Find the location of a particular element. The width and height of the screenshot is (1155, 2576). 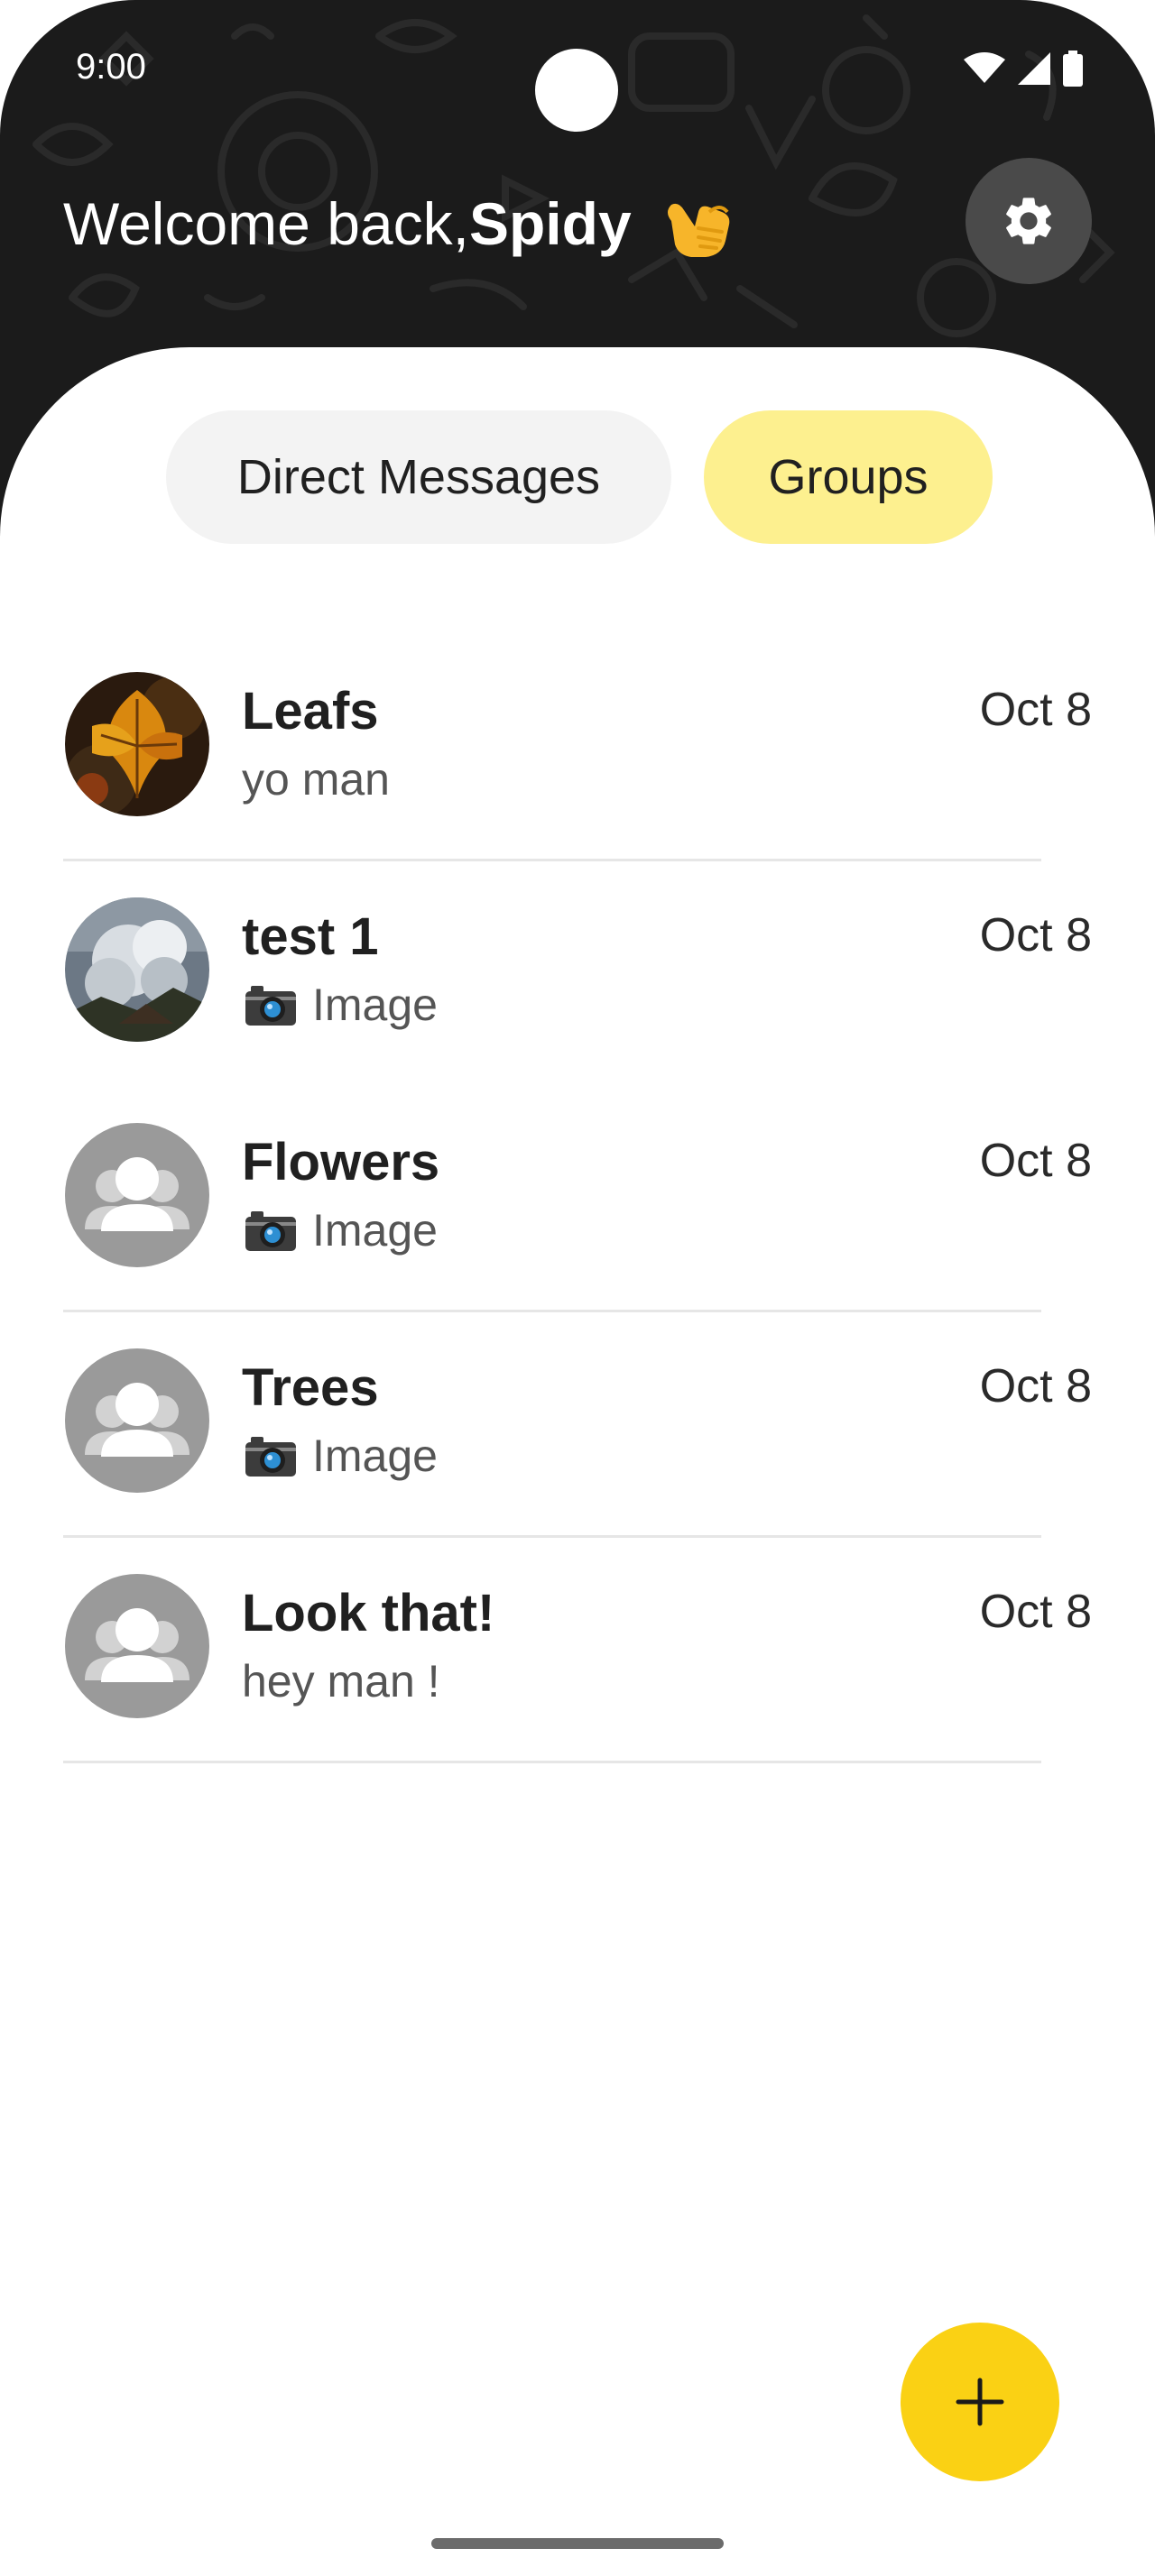

avatar-flowers is located at coordinates (137, 1195).